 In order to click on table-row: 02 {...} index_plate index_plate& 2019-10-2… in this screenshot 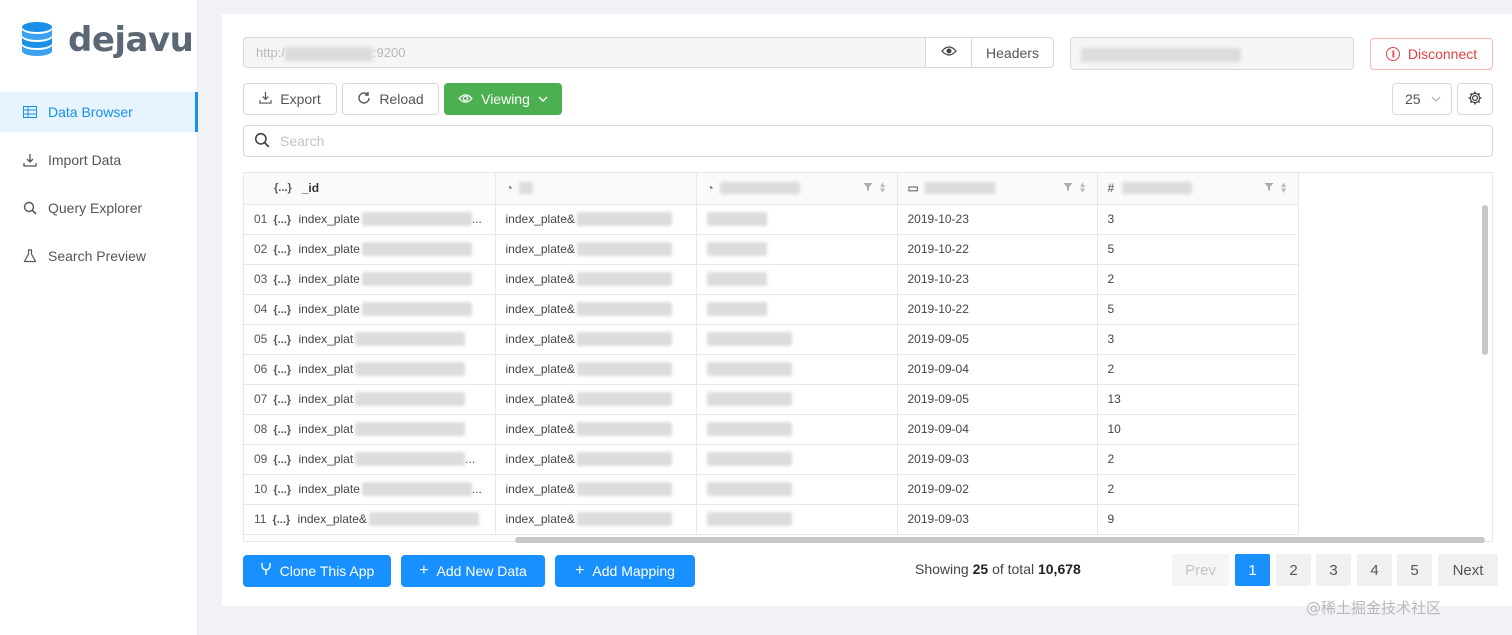, I will do `click(771, 249)`.